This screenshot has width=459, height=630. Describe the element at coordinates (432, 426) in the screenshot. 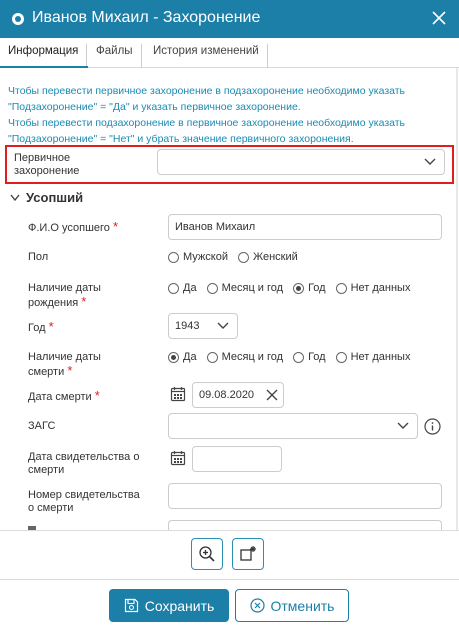

I see `info-icon` at that location.